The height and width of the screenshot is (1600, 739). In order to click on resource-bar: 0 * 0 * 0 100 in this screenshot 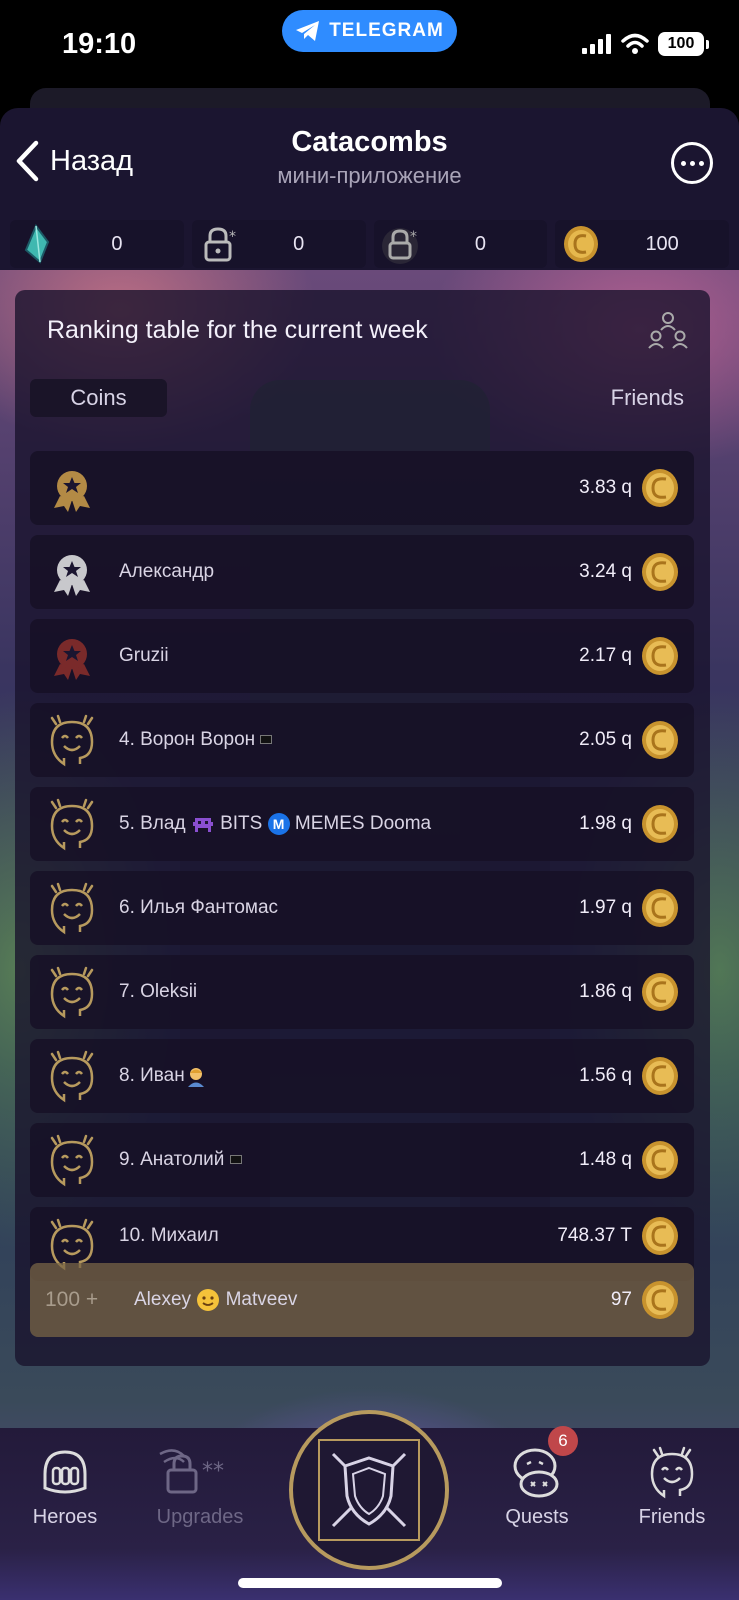, I will do `click(369, 244)`.